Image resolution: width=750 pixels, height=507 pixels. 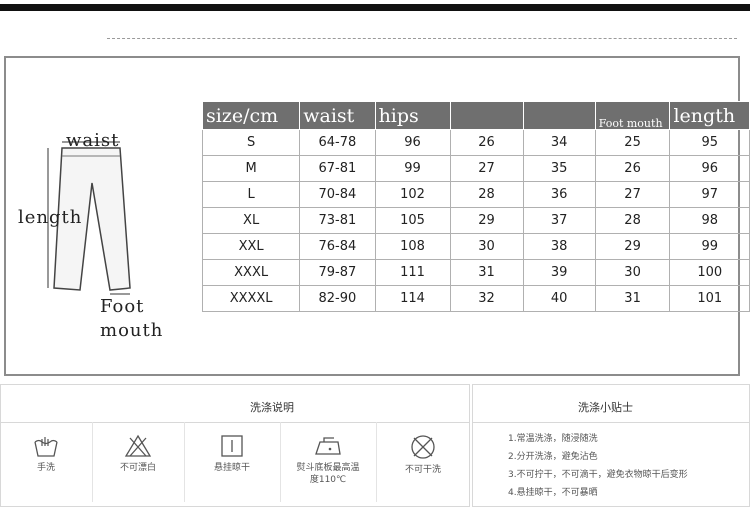 I want to click on no-bleach-caption: 不可漂白, so click(x=137, y=468).